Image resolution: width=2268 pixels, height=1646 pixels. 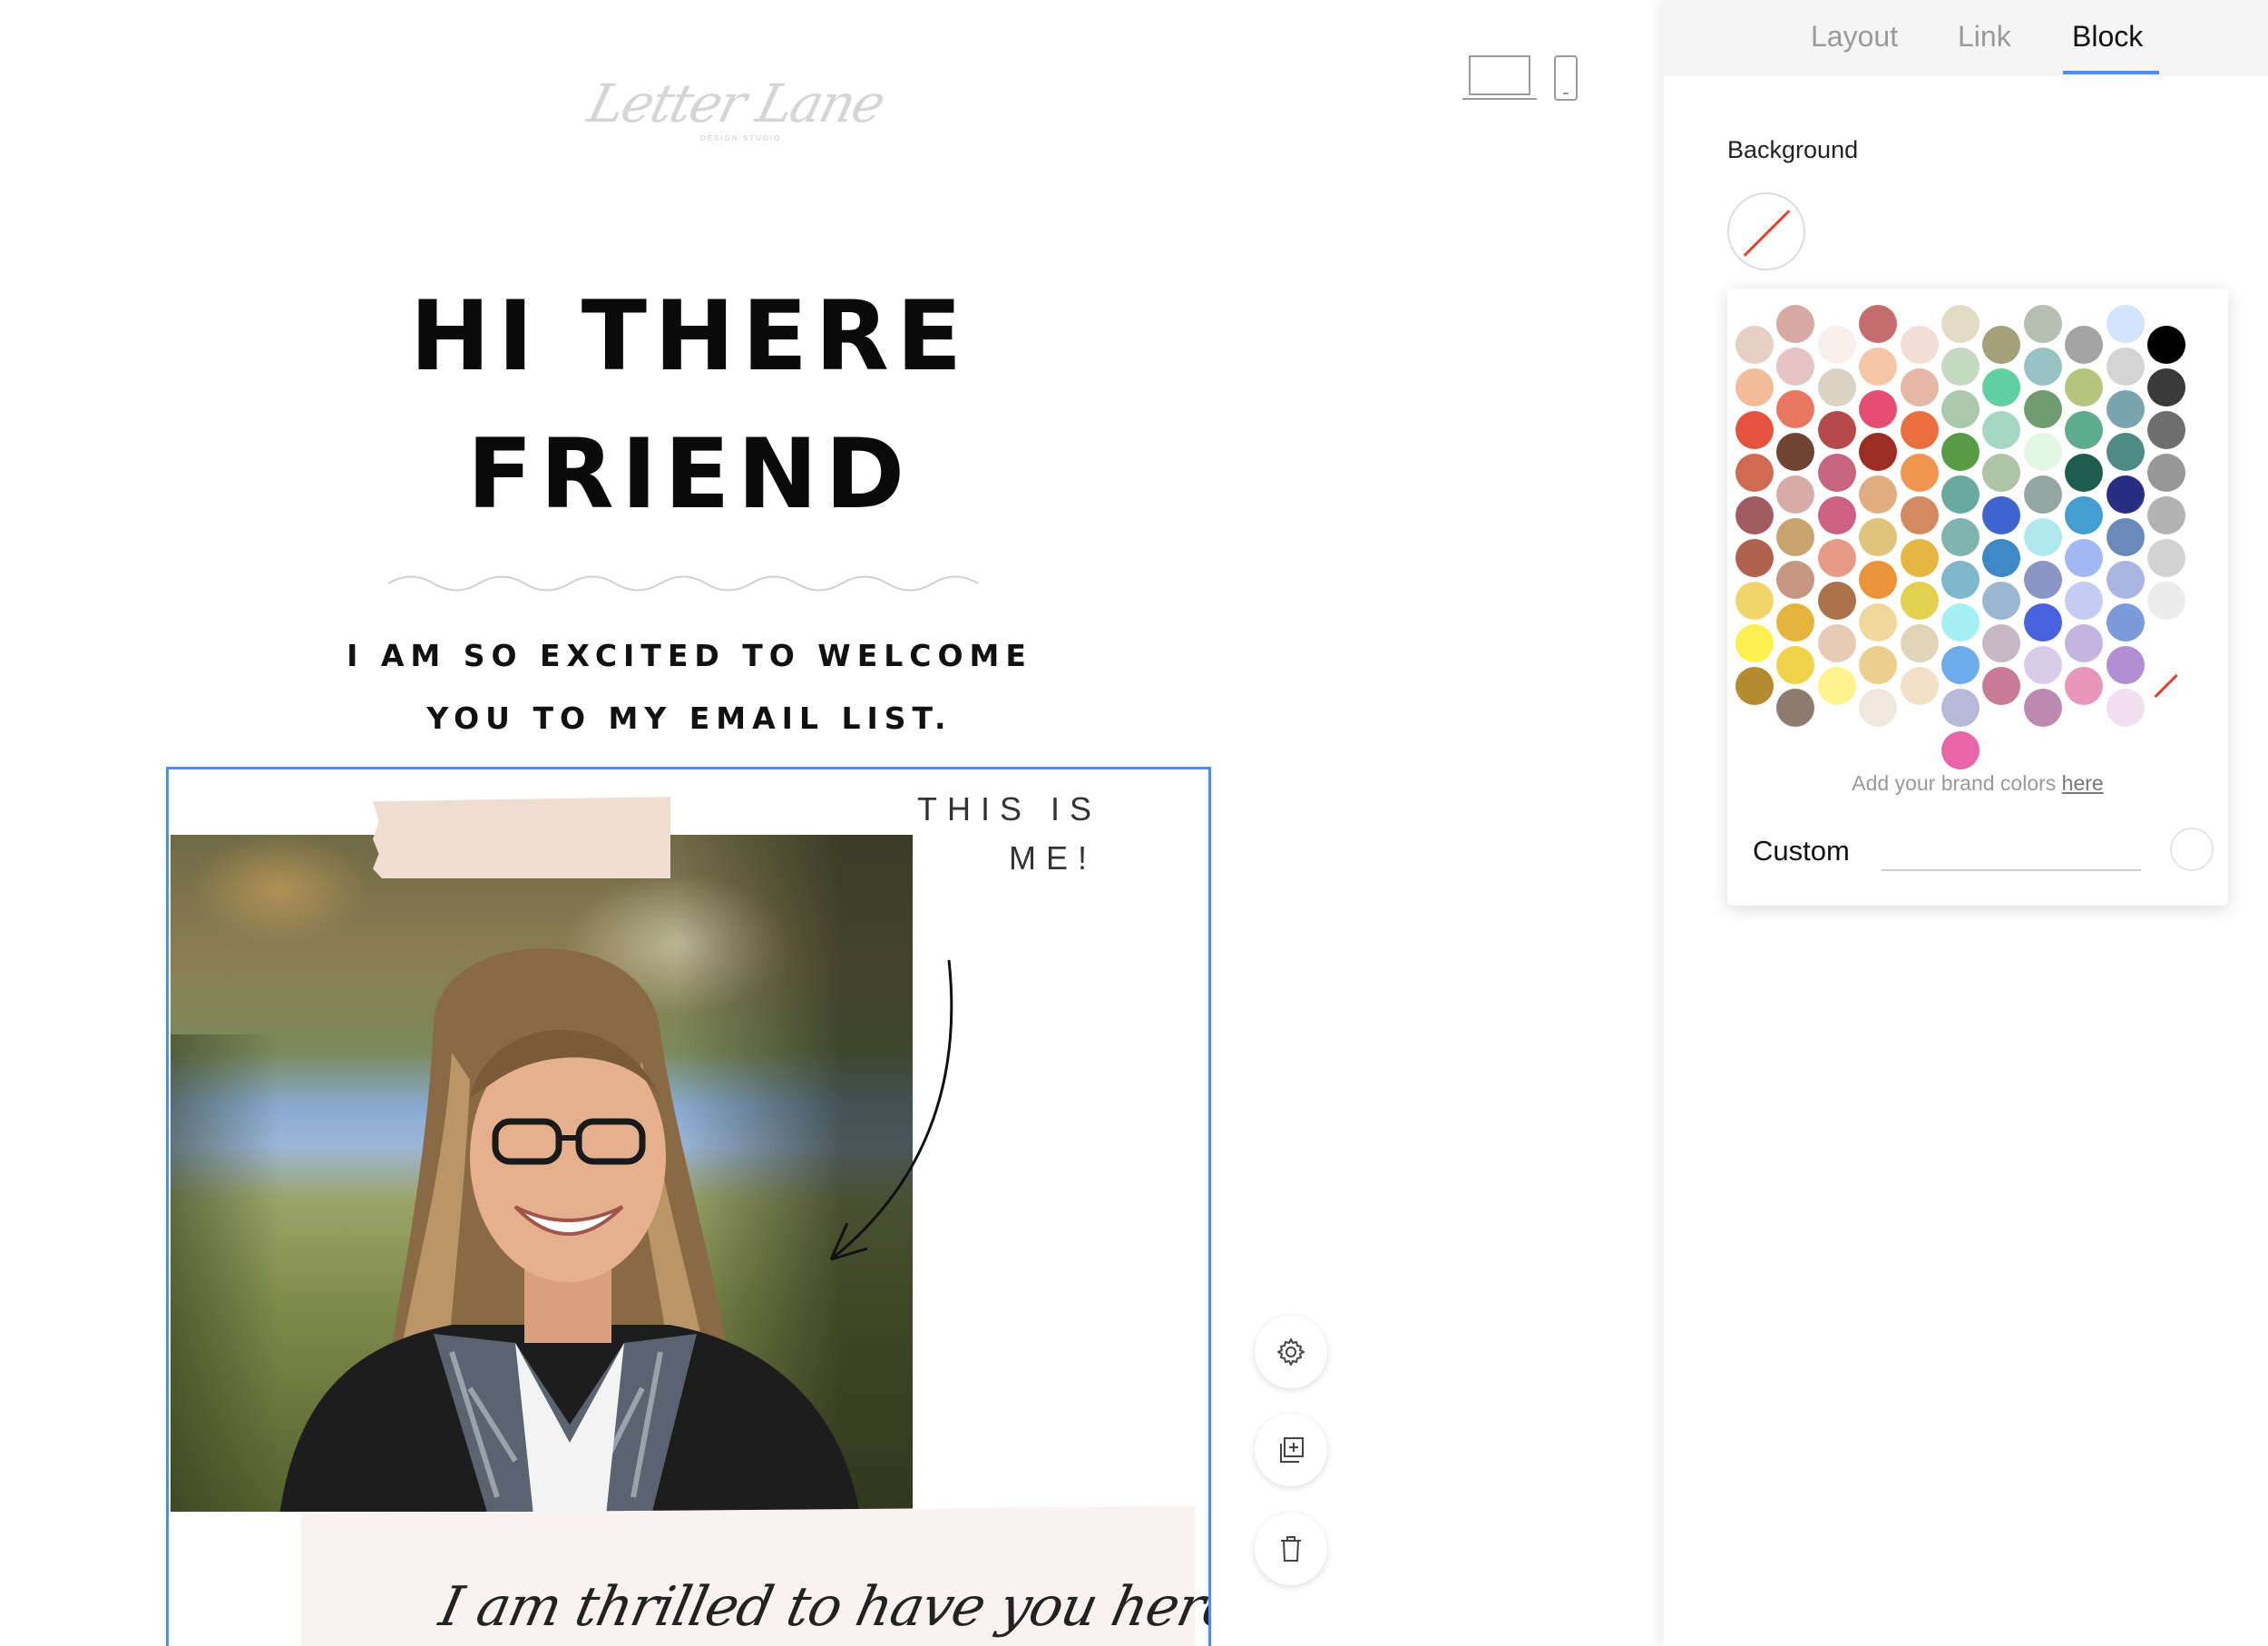 What do you see at coordinates (1009, 809) in the screenshot?
I see `caption-line-1: THIS IS` at bounding box center [1009, 809].